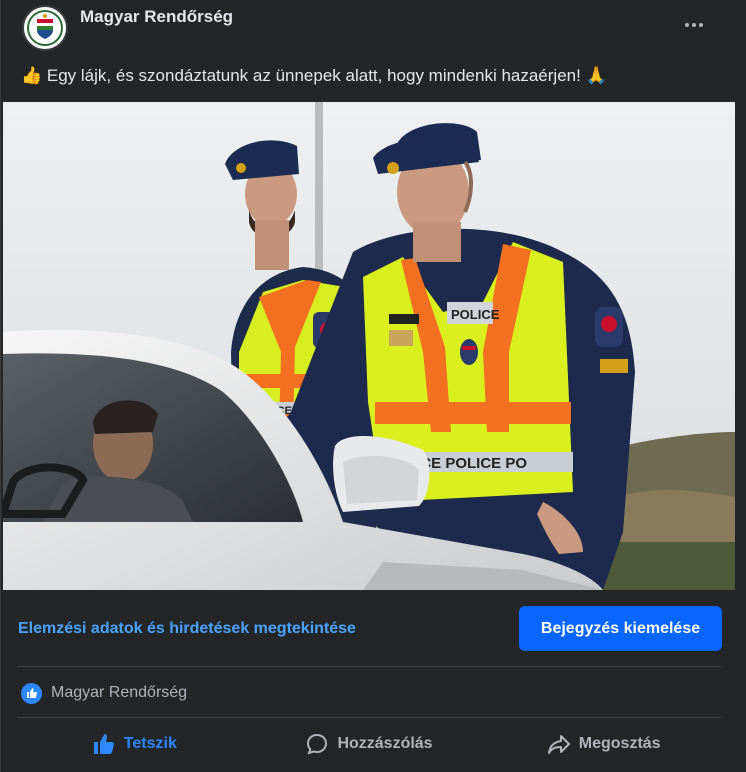  I want to click on comment-button: Hozzászólás, so click(369, 744).